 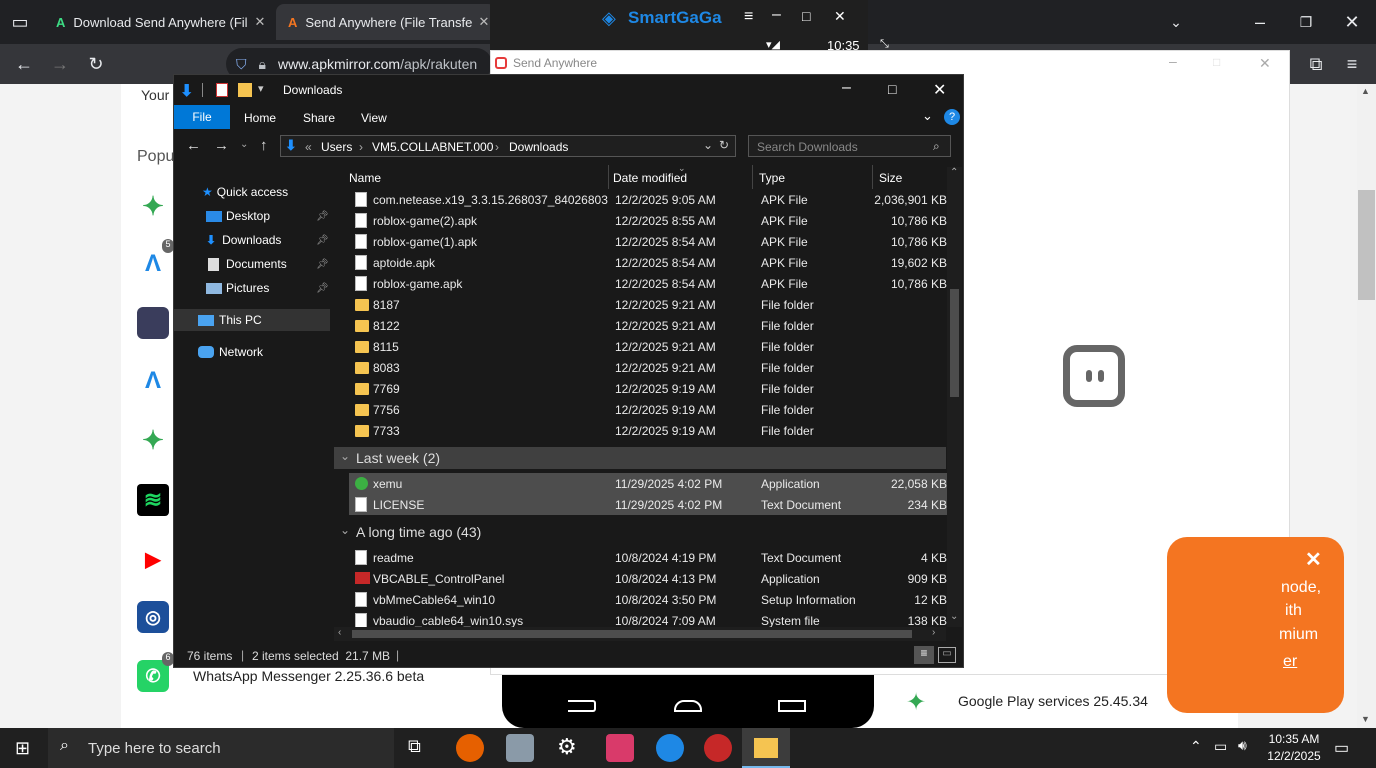 I want to click on horizontal-scrollbar: ‹ ›, so click(x=640, y=634).